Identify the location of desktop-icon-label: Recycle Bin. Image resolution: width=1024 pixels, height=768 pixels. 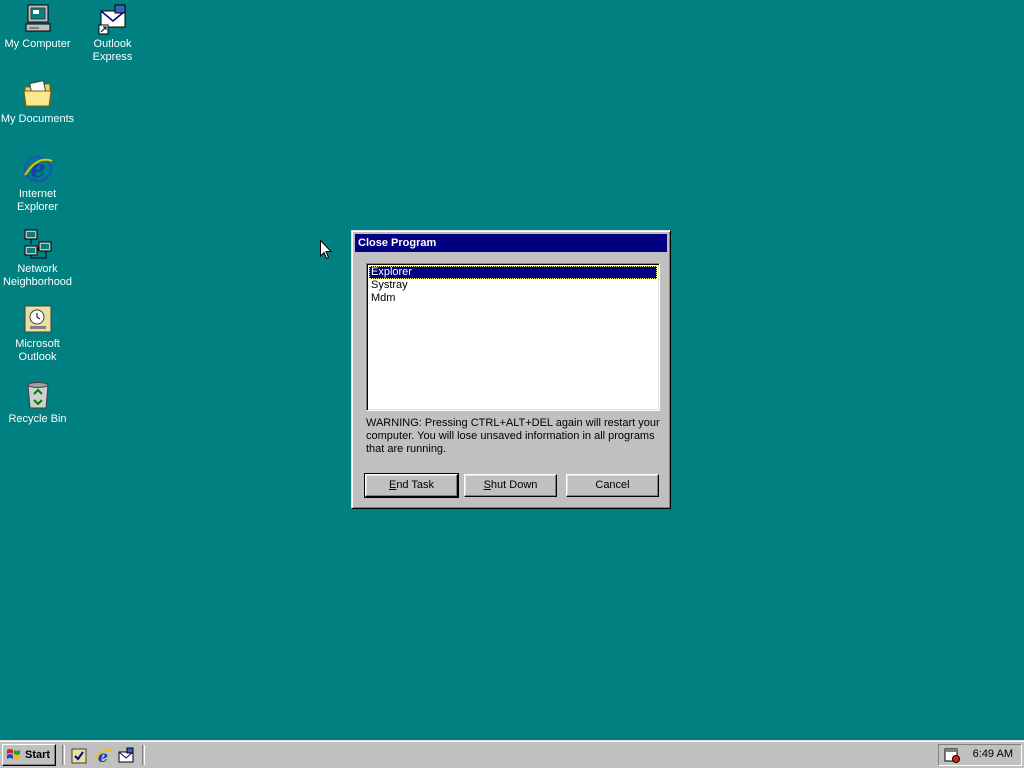
(37, 419).